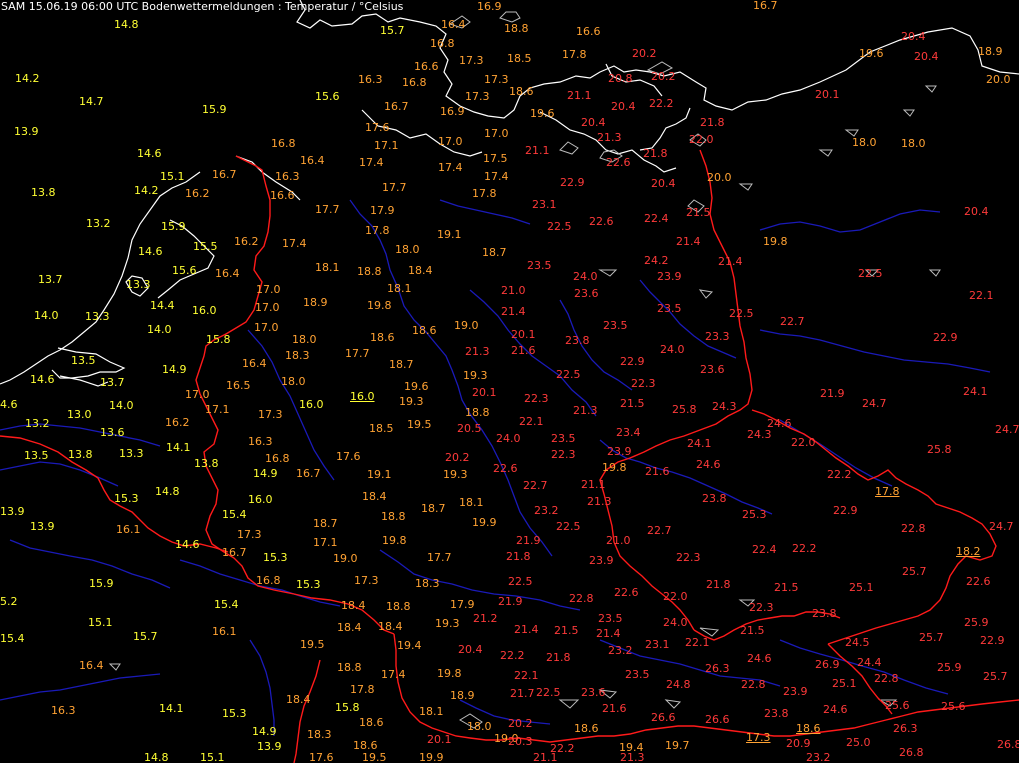 The width and height of the screenshot is (1019, 763). I want to click on station-temperature: 25.0, so click(858, 742).